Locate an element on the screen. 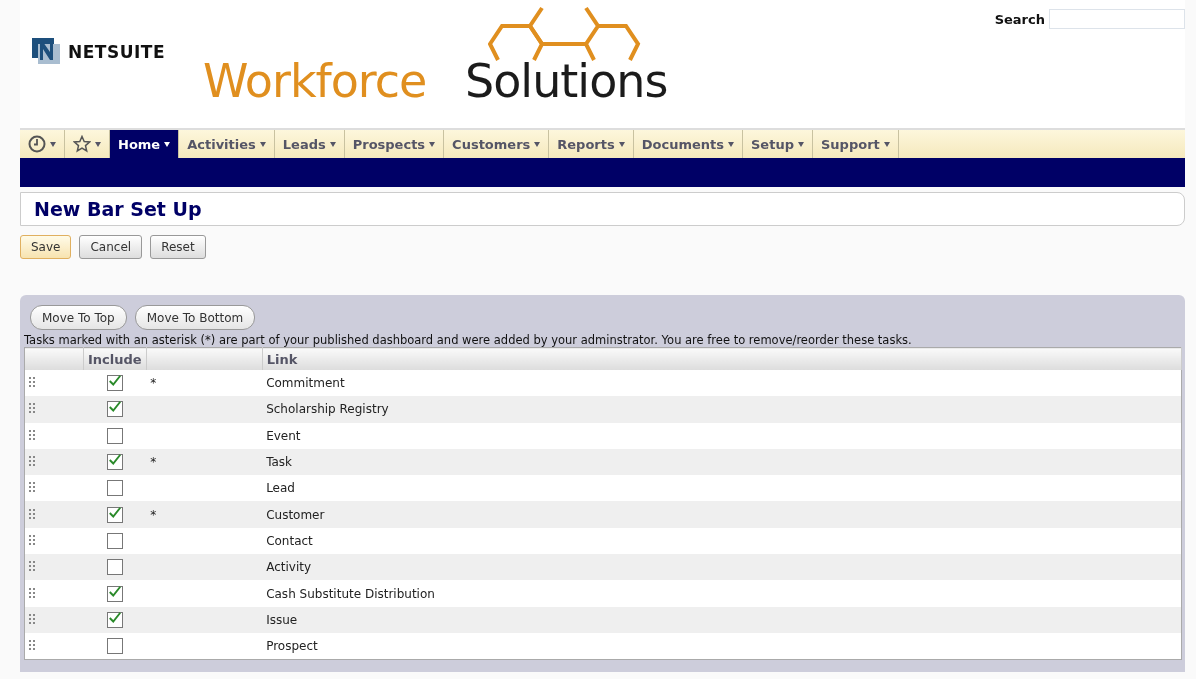  search-label: Search is located at coordinates (1019, 19).